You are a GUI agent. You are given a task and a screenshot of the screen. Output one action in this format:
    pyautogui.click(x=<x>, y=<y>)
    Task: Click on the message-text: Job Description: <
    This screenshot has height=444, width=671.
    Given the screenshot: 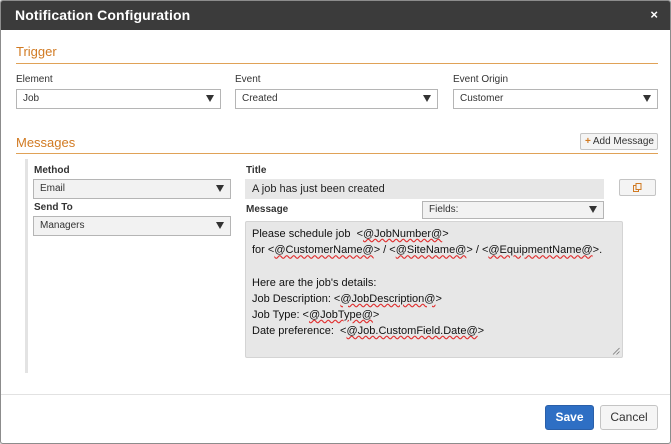 What is the action you would take?
    pyautogui.click(x=296, y=298)
    